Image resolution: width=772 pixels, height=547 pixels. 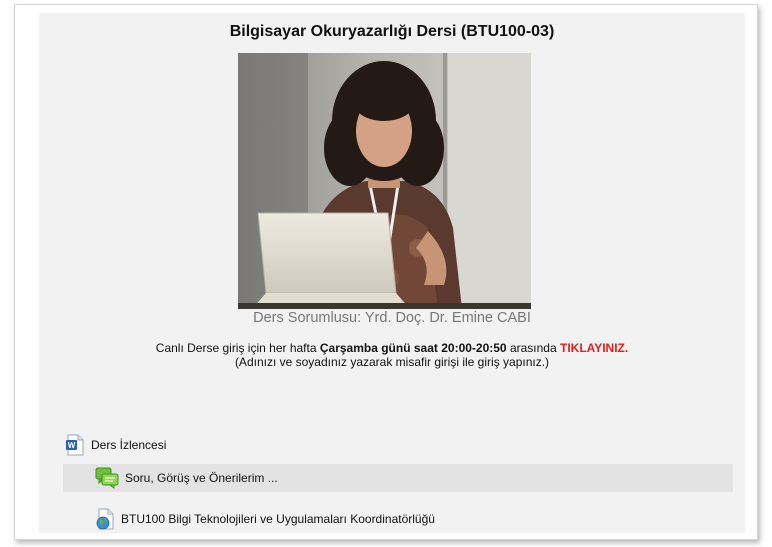 I want to click on word-document-icon: W, so click(x=75, y=445).